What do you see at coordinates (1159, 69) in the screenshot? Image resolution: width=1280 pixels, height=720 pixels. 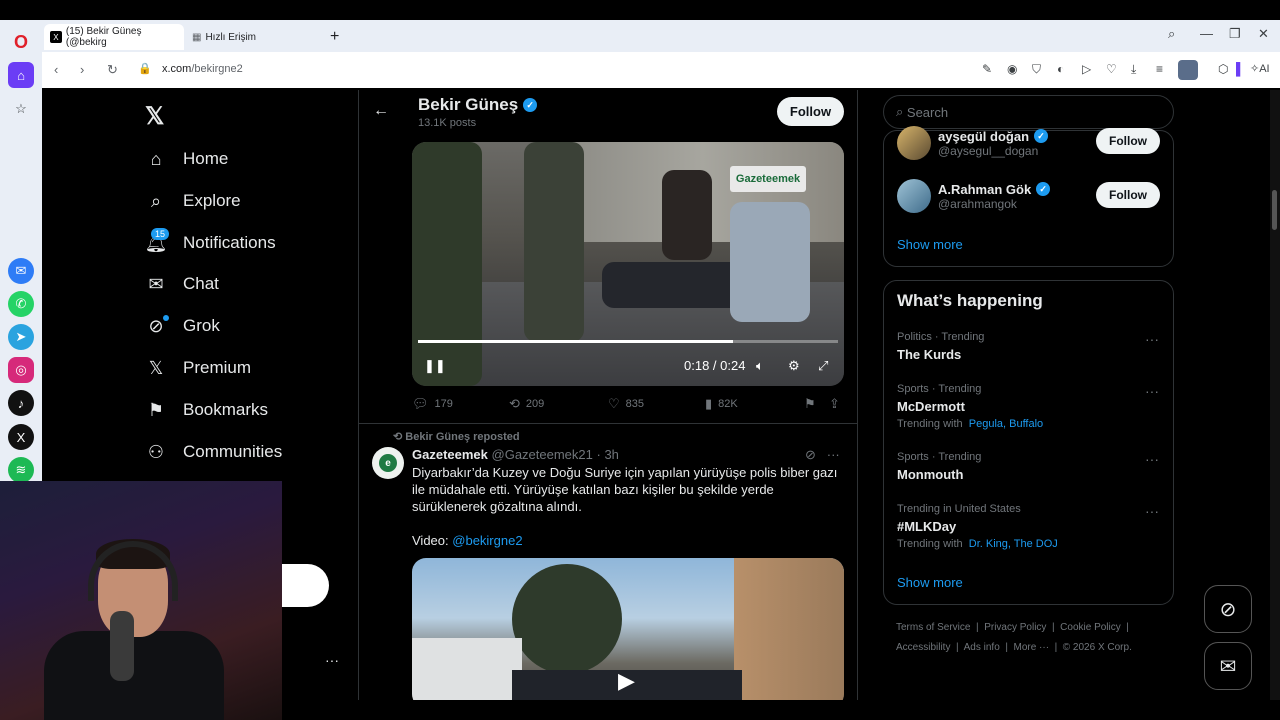 I see `menu-icon: ≡` at bounding box center [1159, 69].